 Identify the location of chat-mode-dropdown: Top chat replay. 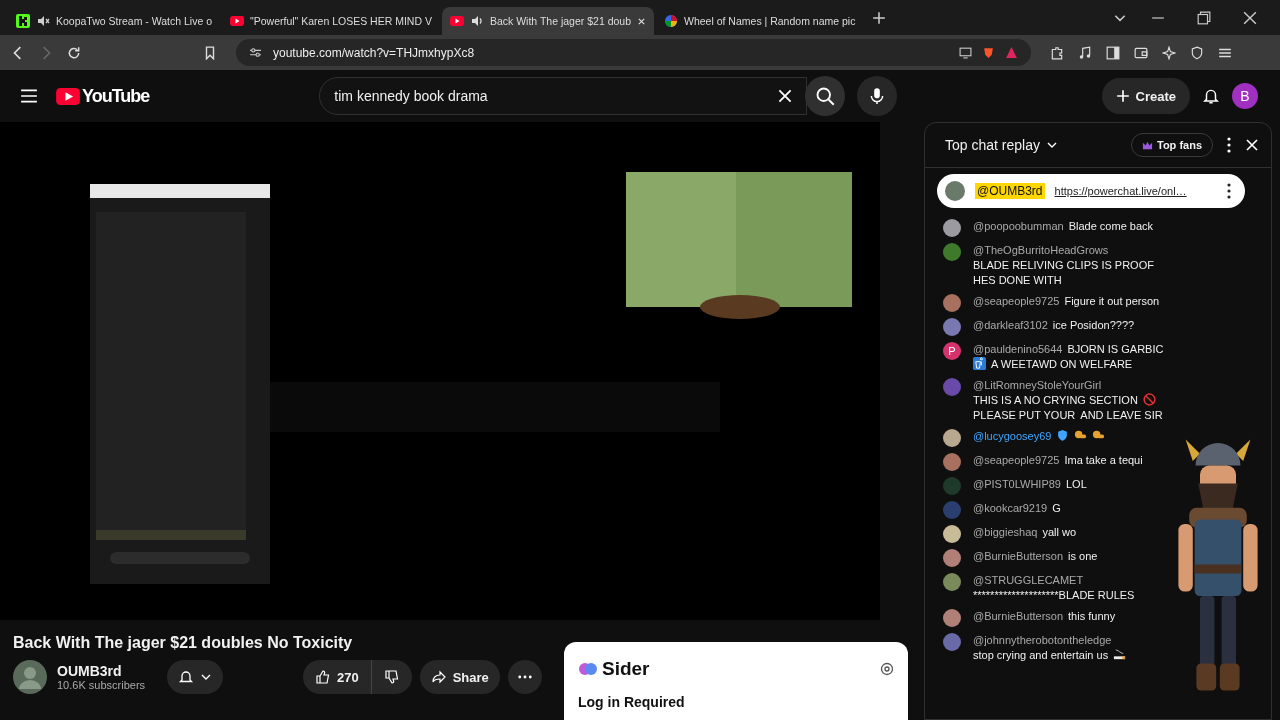
(1001, 145).